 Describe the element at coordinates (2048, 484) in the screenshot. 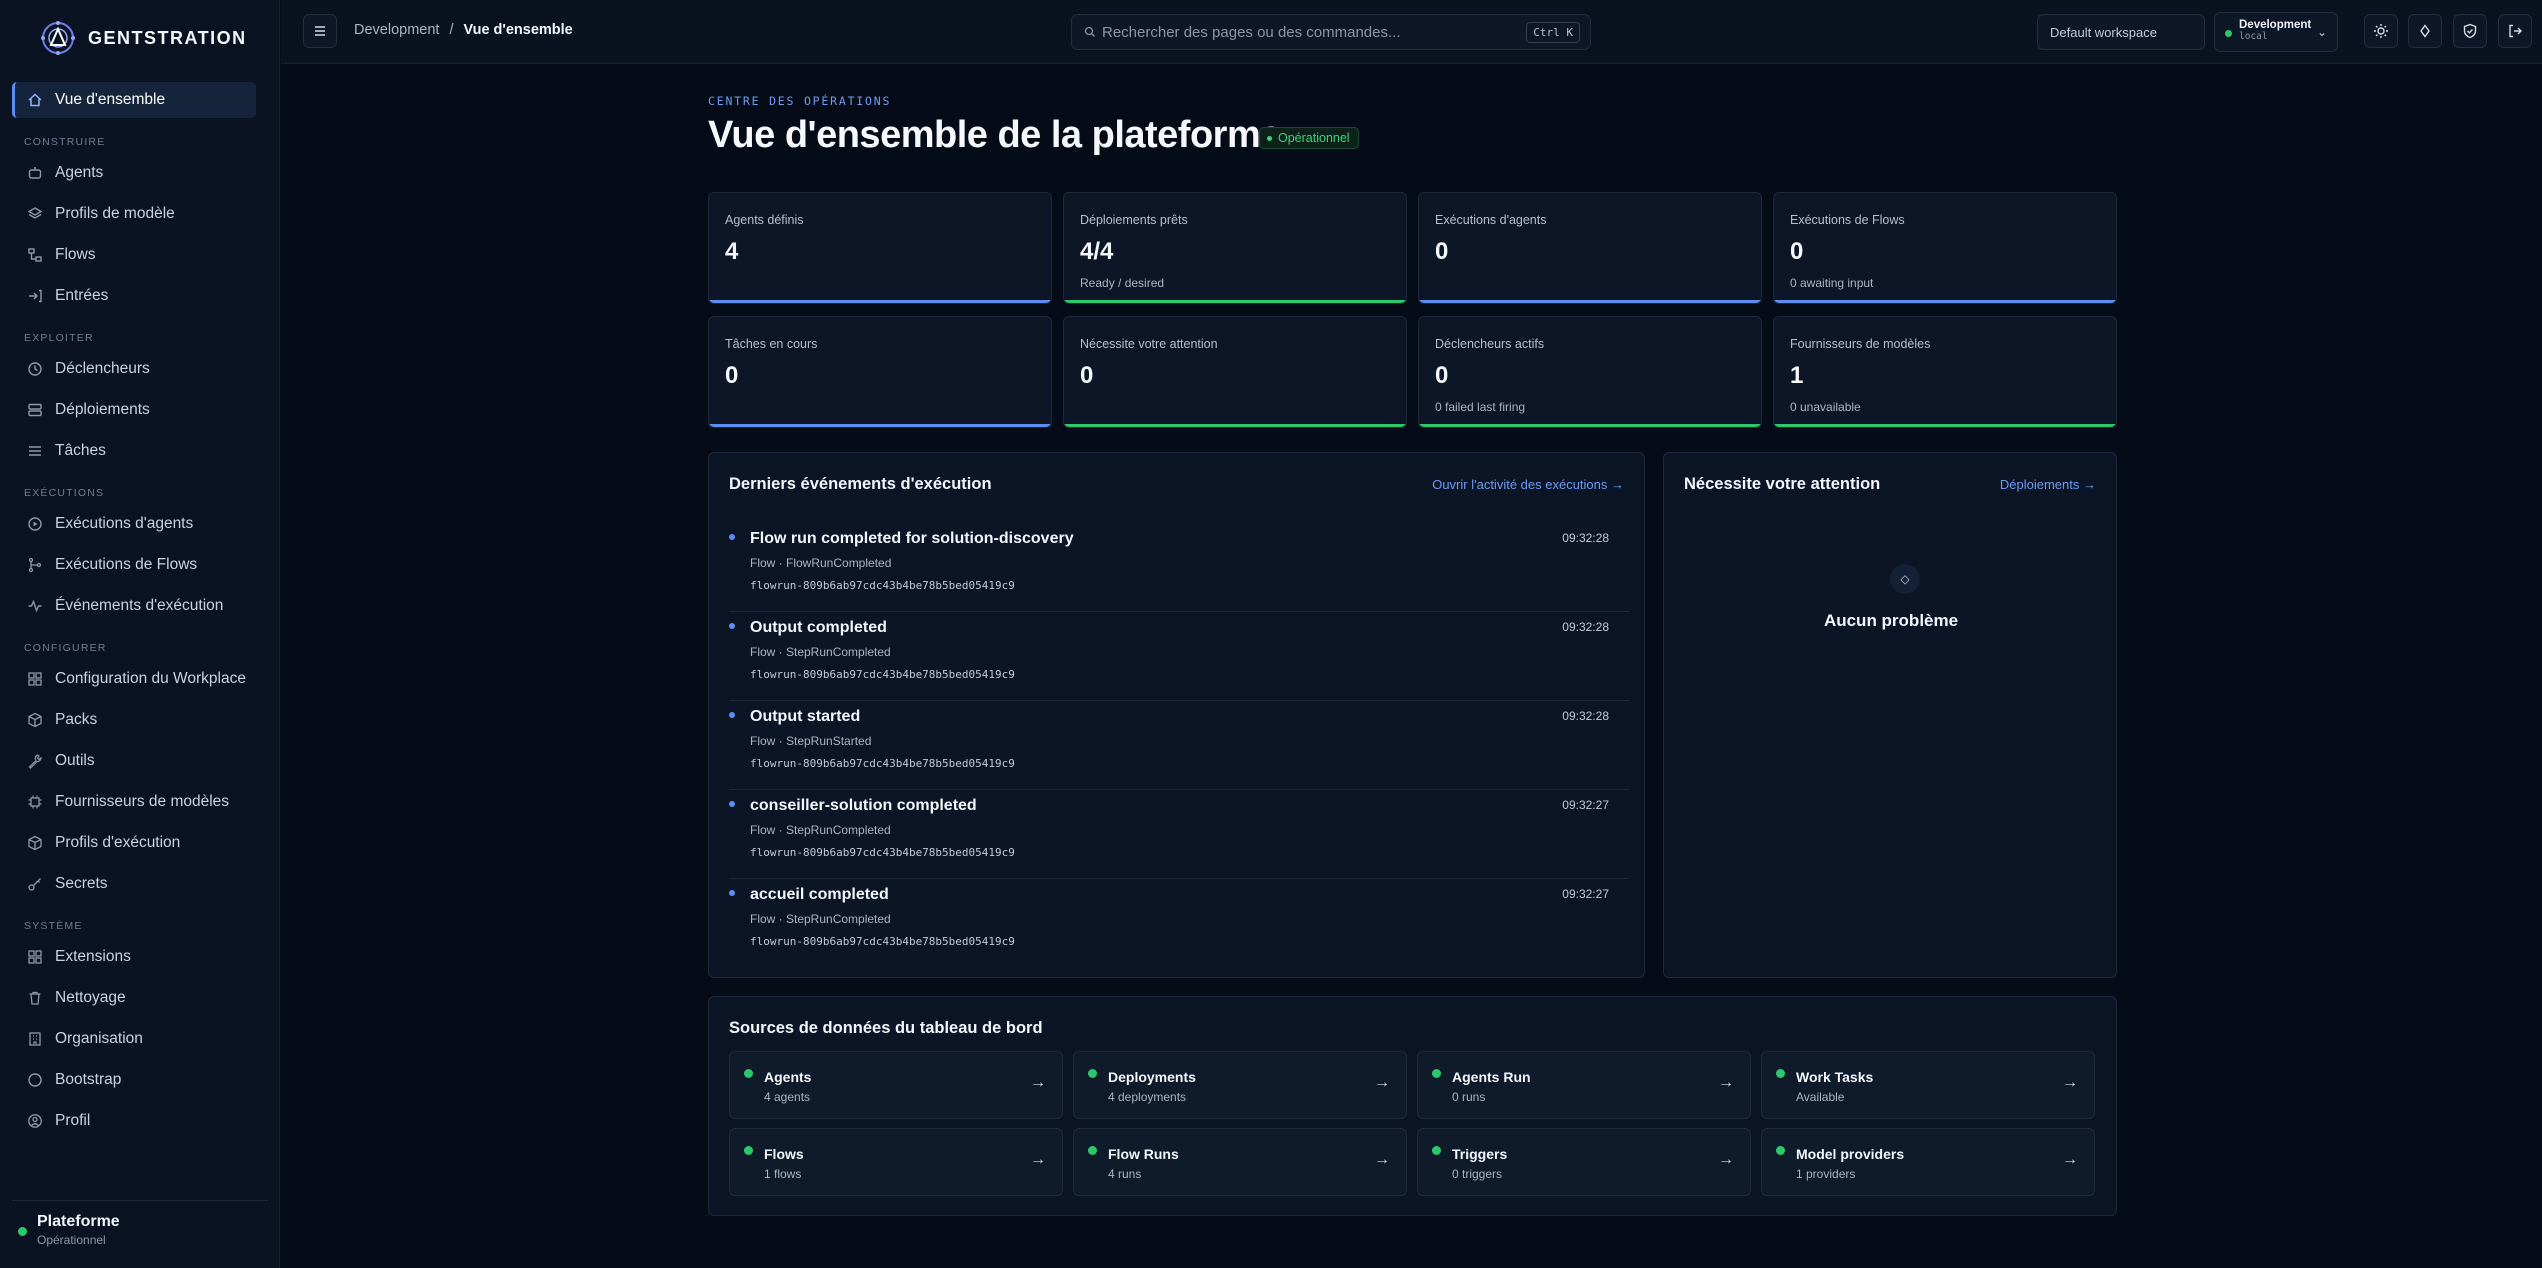

I see `deployments-link: Déploiements →` at that location.